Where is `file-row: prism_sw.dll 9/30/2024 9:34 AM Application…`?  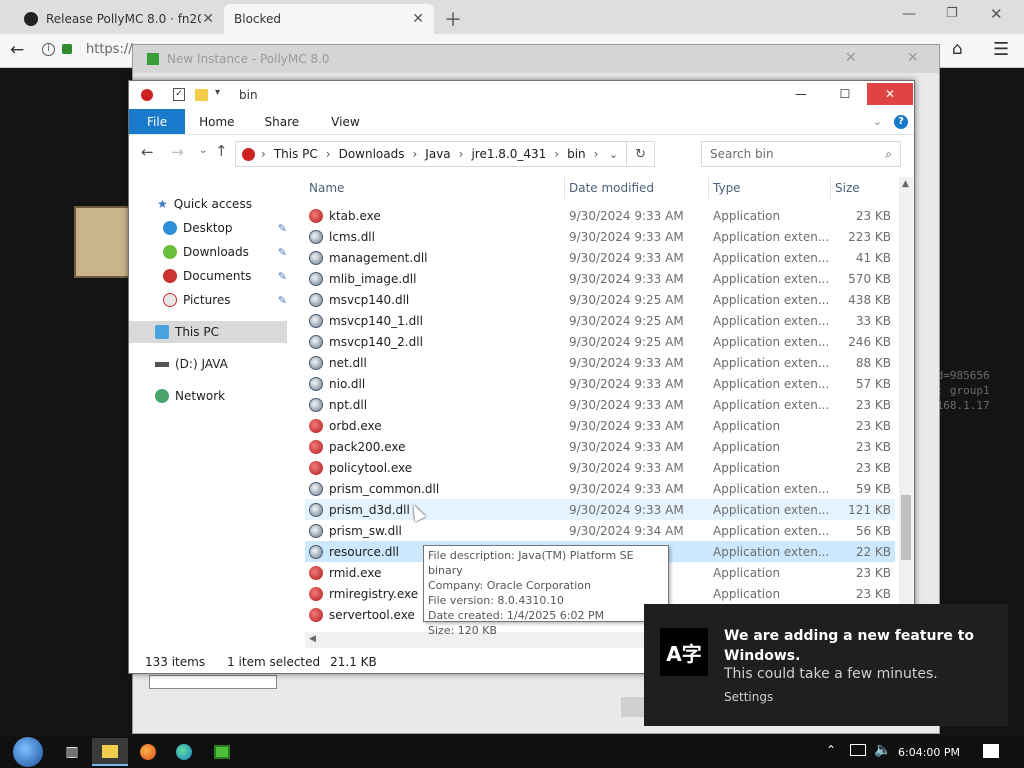 file-row: prism_sw.dll 9/30/2024 9:34 AM Application… is located at coordinates (600, 530).